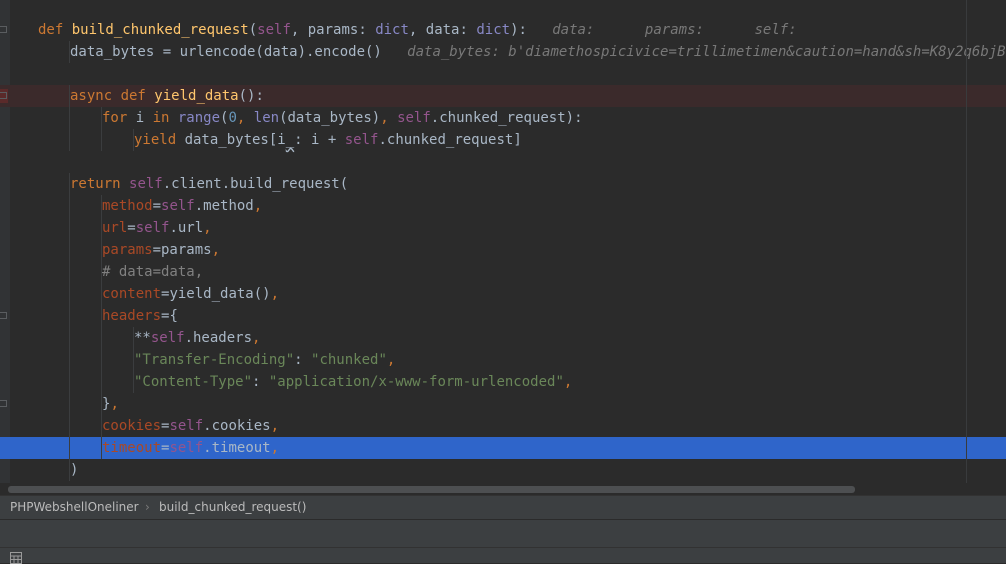 This screenshot has height=564, width=1006. I want to click on code-token: timeout, so click(132, 448).